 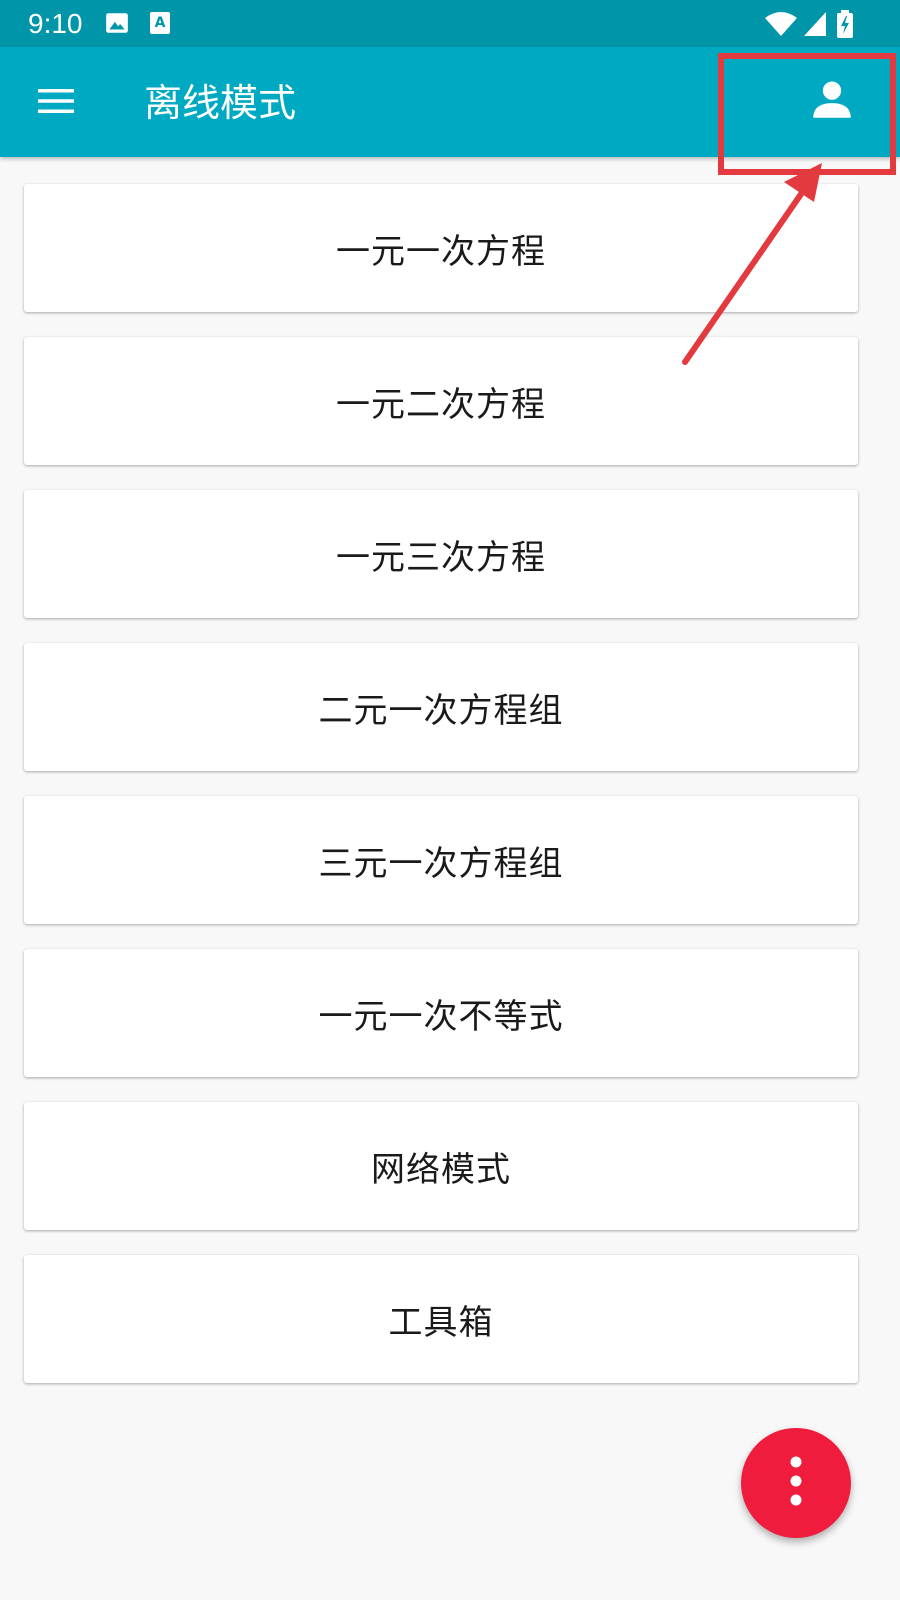 I want to click on page-title: 离线模式, so click(x=220, y=103).